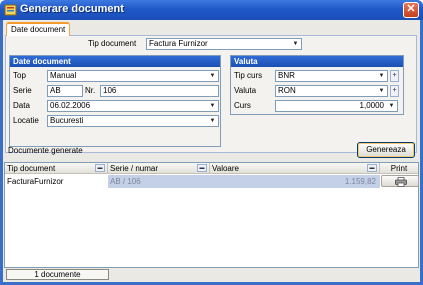 The image size is (423, 285). I want to click on printer-icon, so click(401, 182).